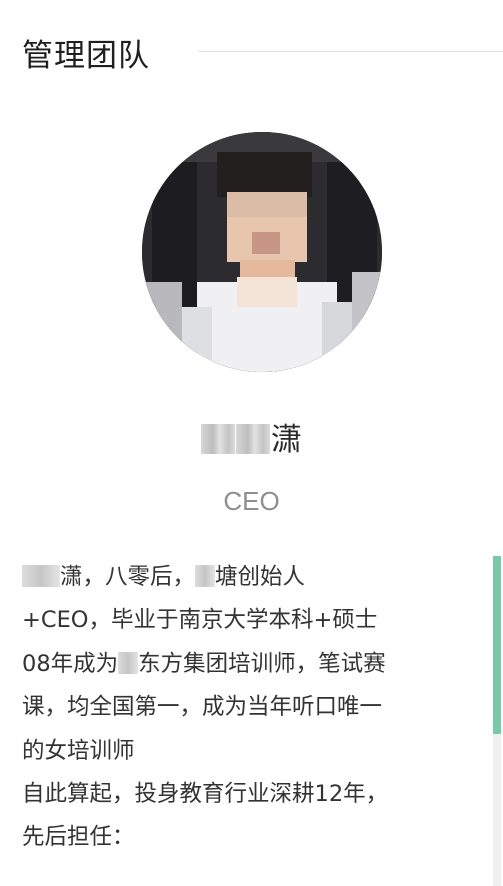 The image size is (503, 886). I want to click on portrait-avatar, so click(262, 252).